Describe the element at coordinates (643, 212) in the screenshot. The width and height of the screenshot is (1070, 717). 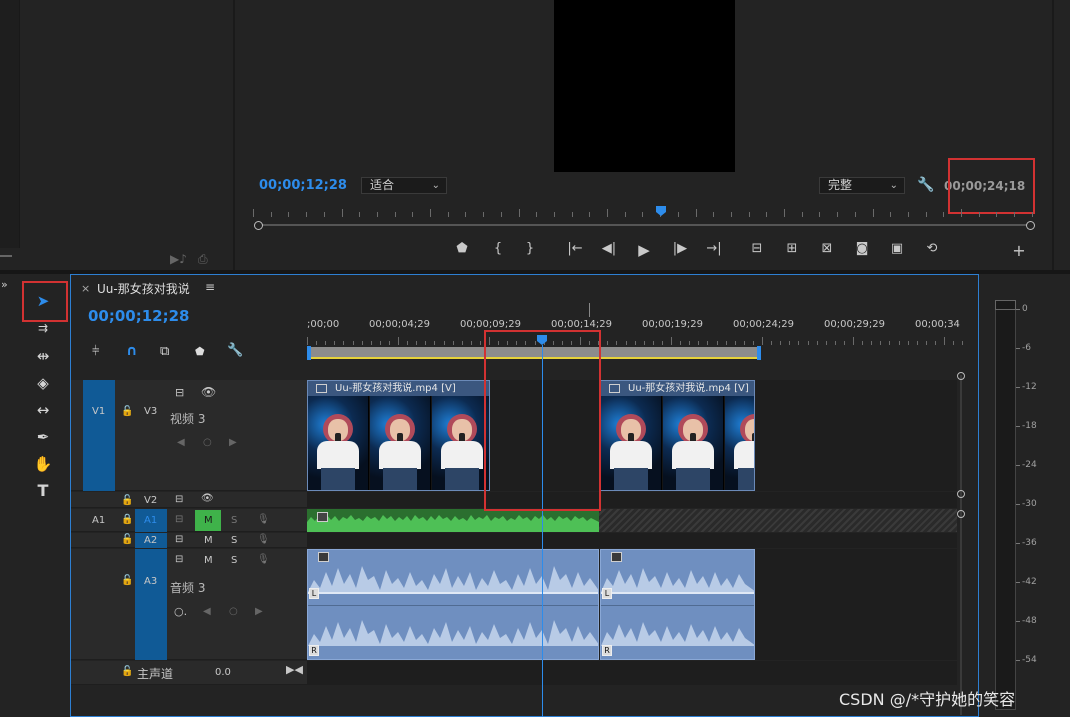
I see `monitor-time-ruler` at that location.